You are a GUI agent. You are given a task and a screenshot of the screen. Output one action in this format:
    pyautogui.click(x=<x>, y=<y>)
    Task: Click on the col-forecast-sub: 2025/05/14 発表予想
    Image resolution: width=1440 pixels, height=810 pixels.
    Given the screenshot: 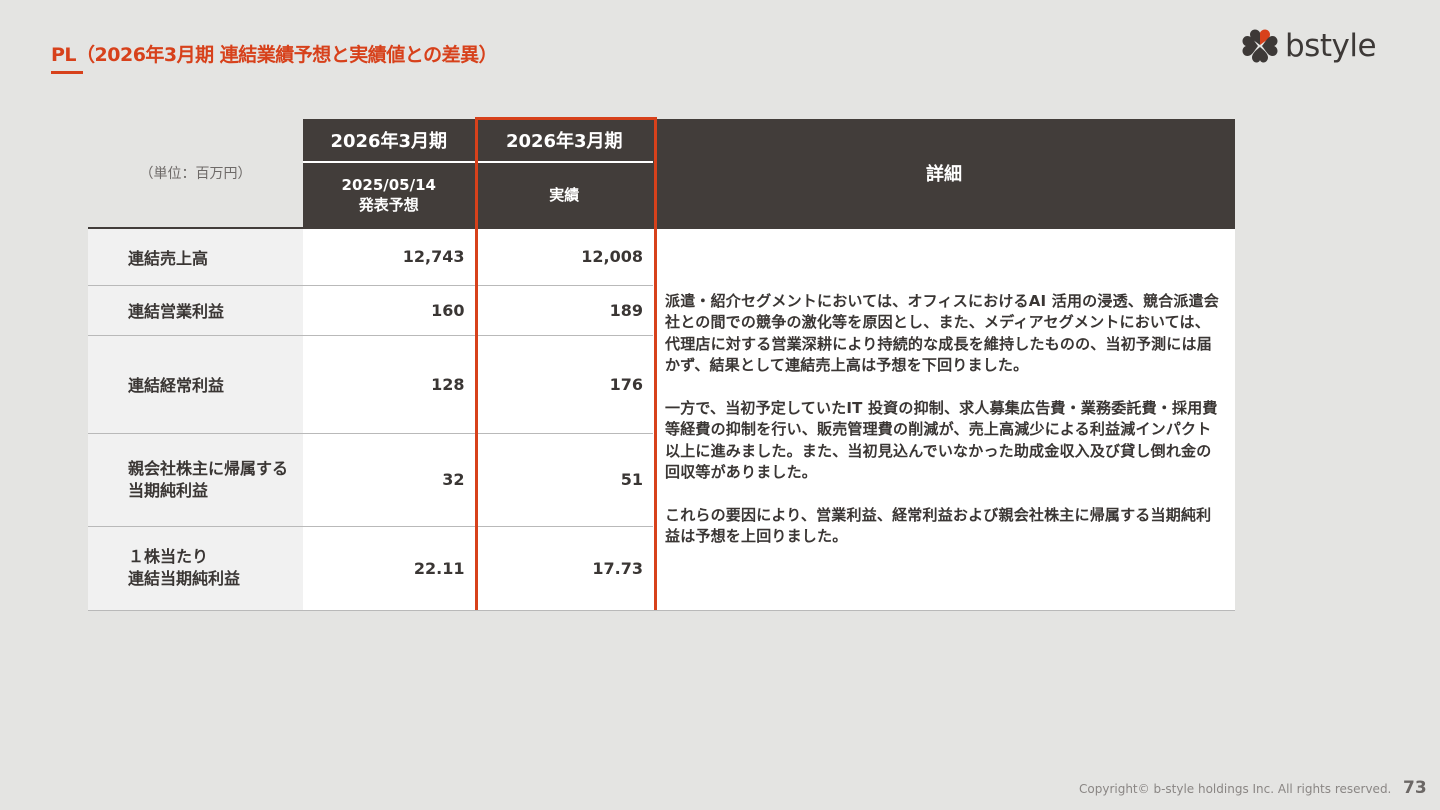 What is the action you would take?
    pyautogui.click(x=389, y=195)
    